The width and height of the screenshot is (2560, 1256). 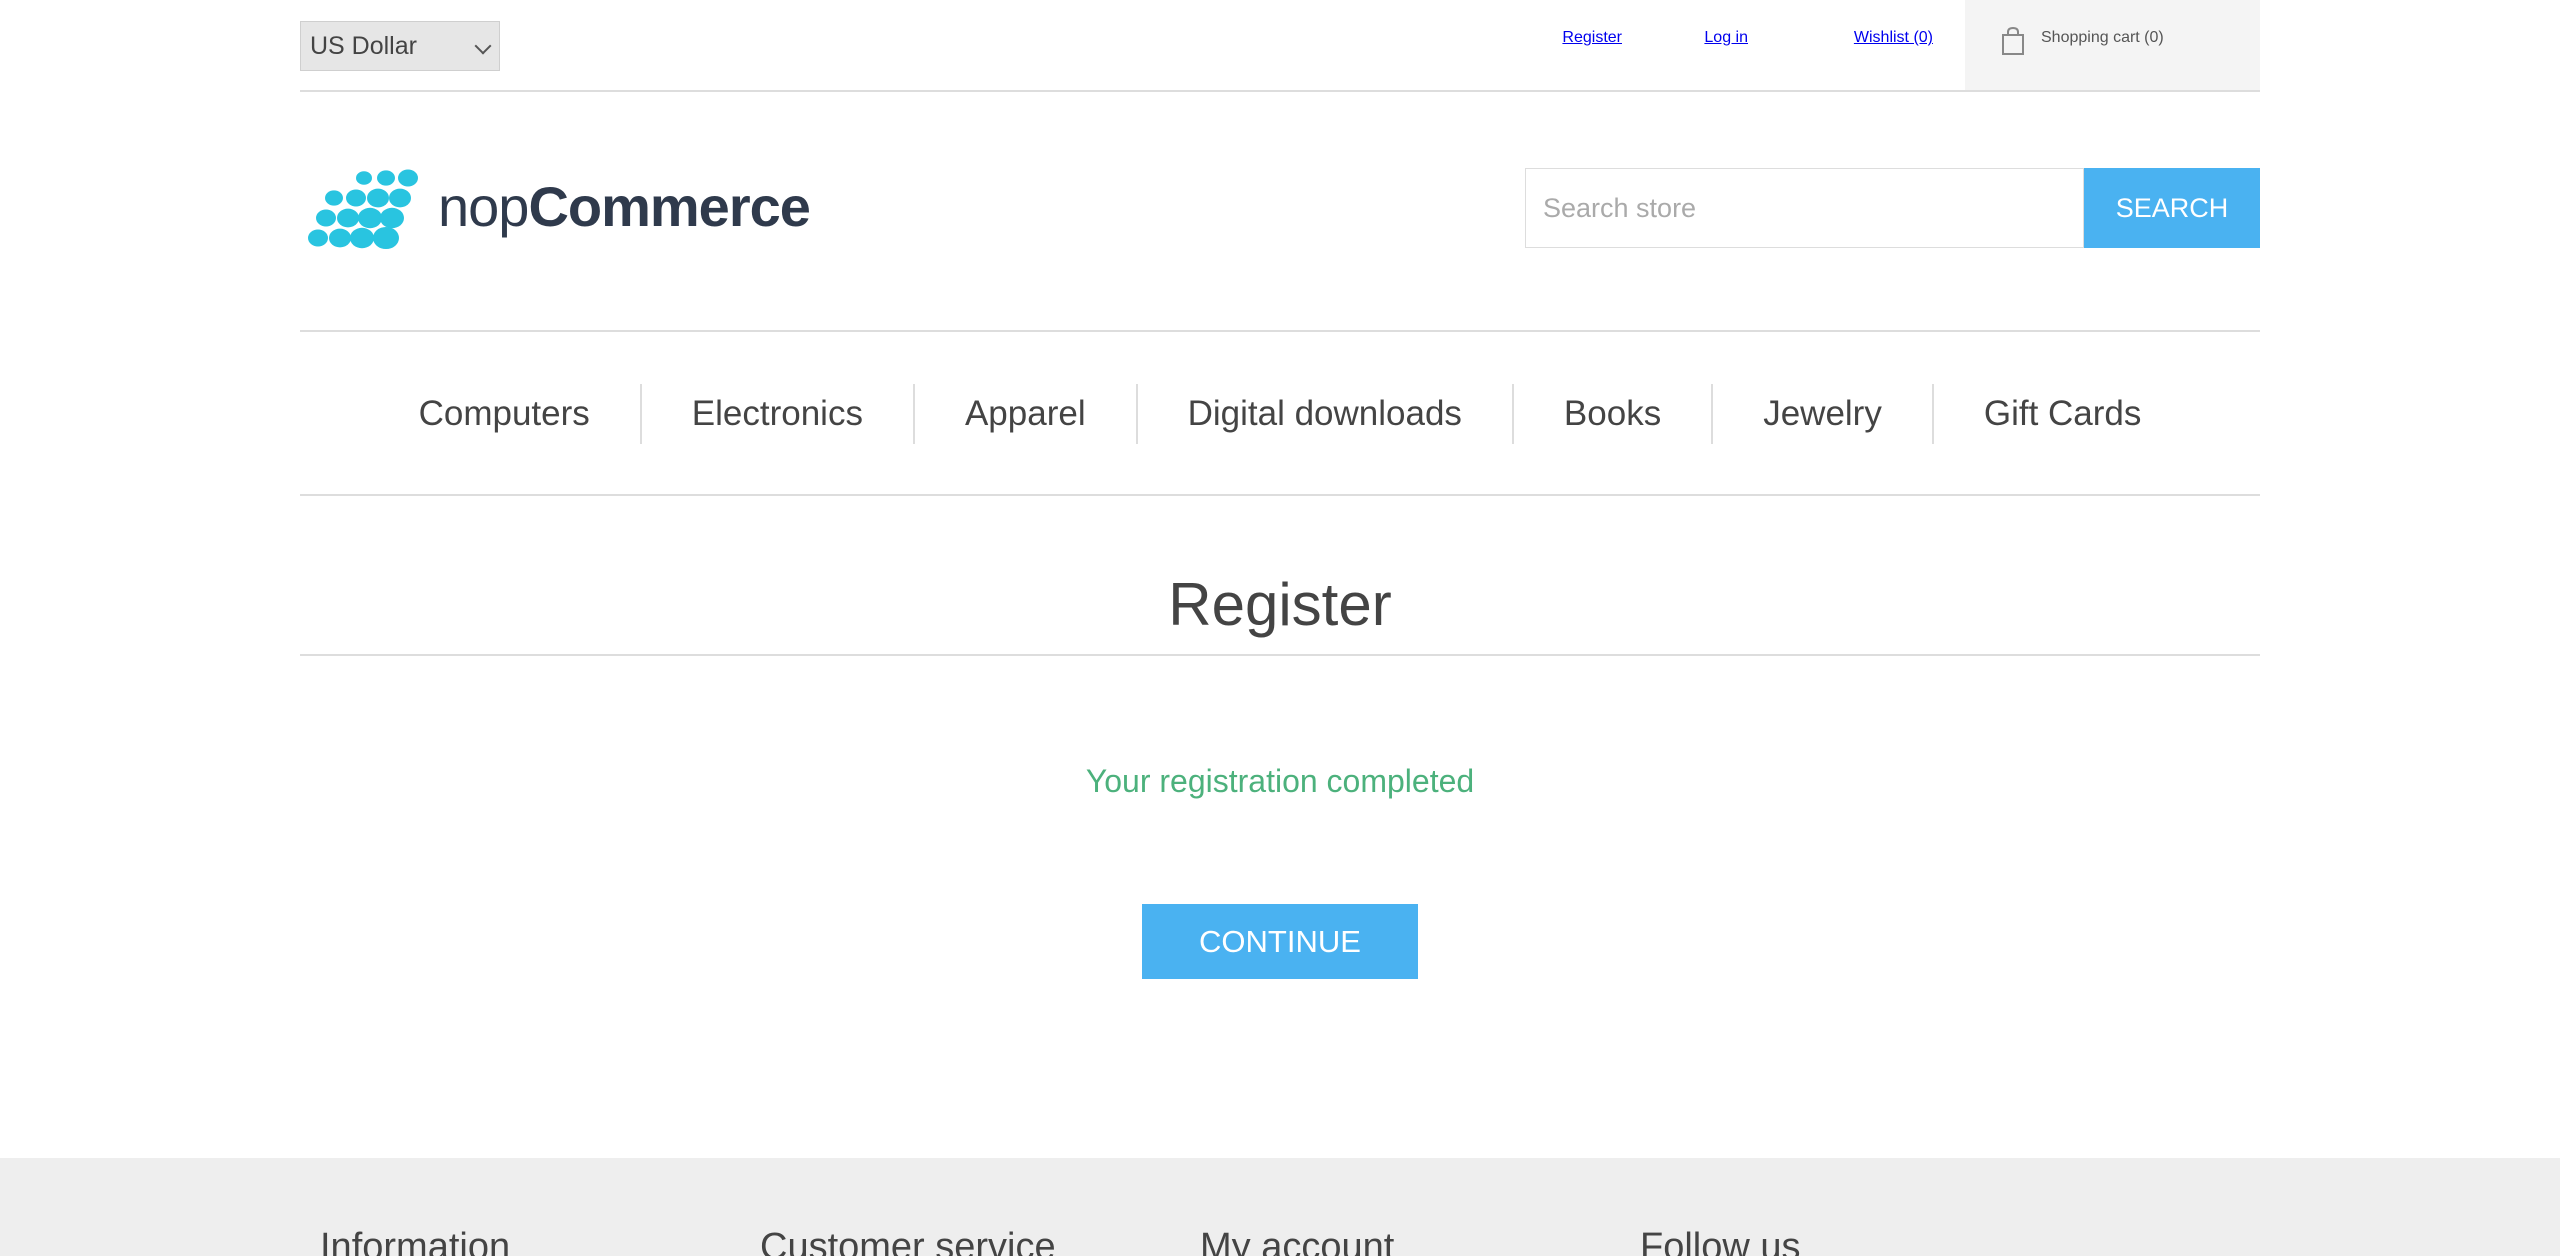 What do you see at coordinates (1280, 604) in the screenshot?
I see `page-title: Register` at bounding box center [1280, 604].